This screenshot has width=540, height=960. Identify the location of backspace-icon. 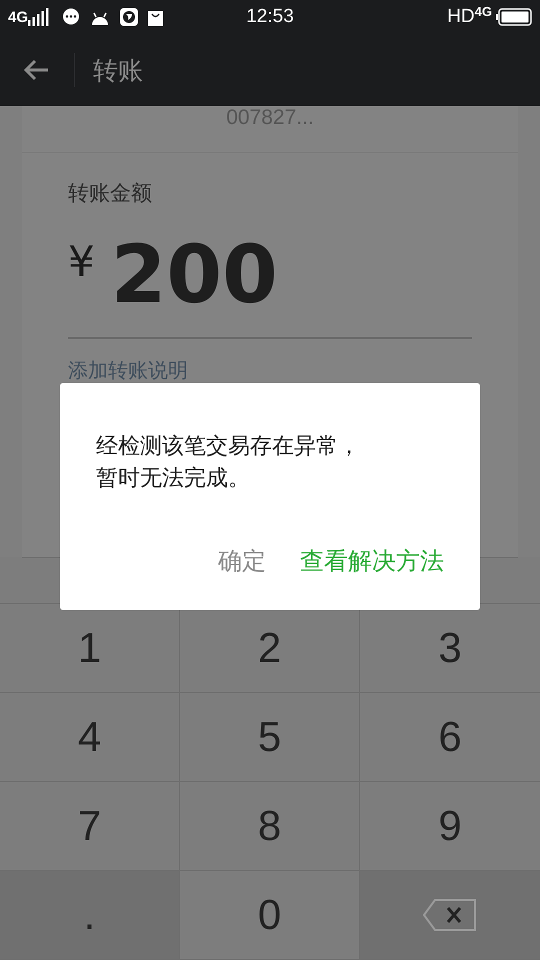
(450, 915).